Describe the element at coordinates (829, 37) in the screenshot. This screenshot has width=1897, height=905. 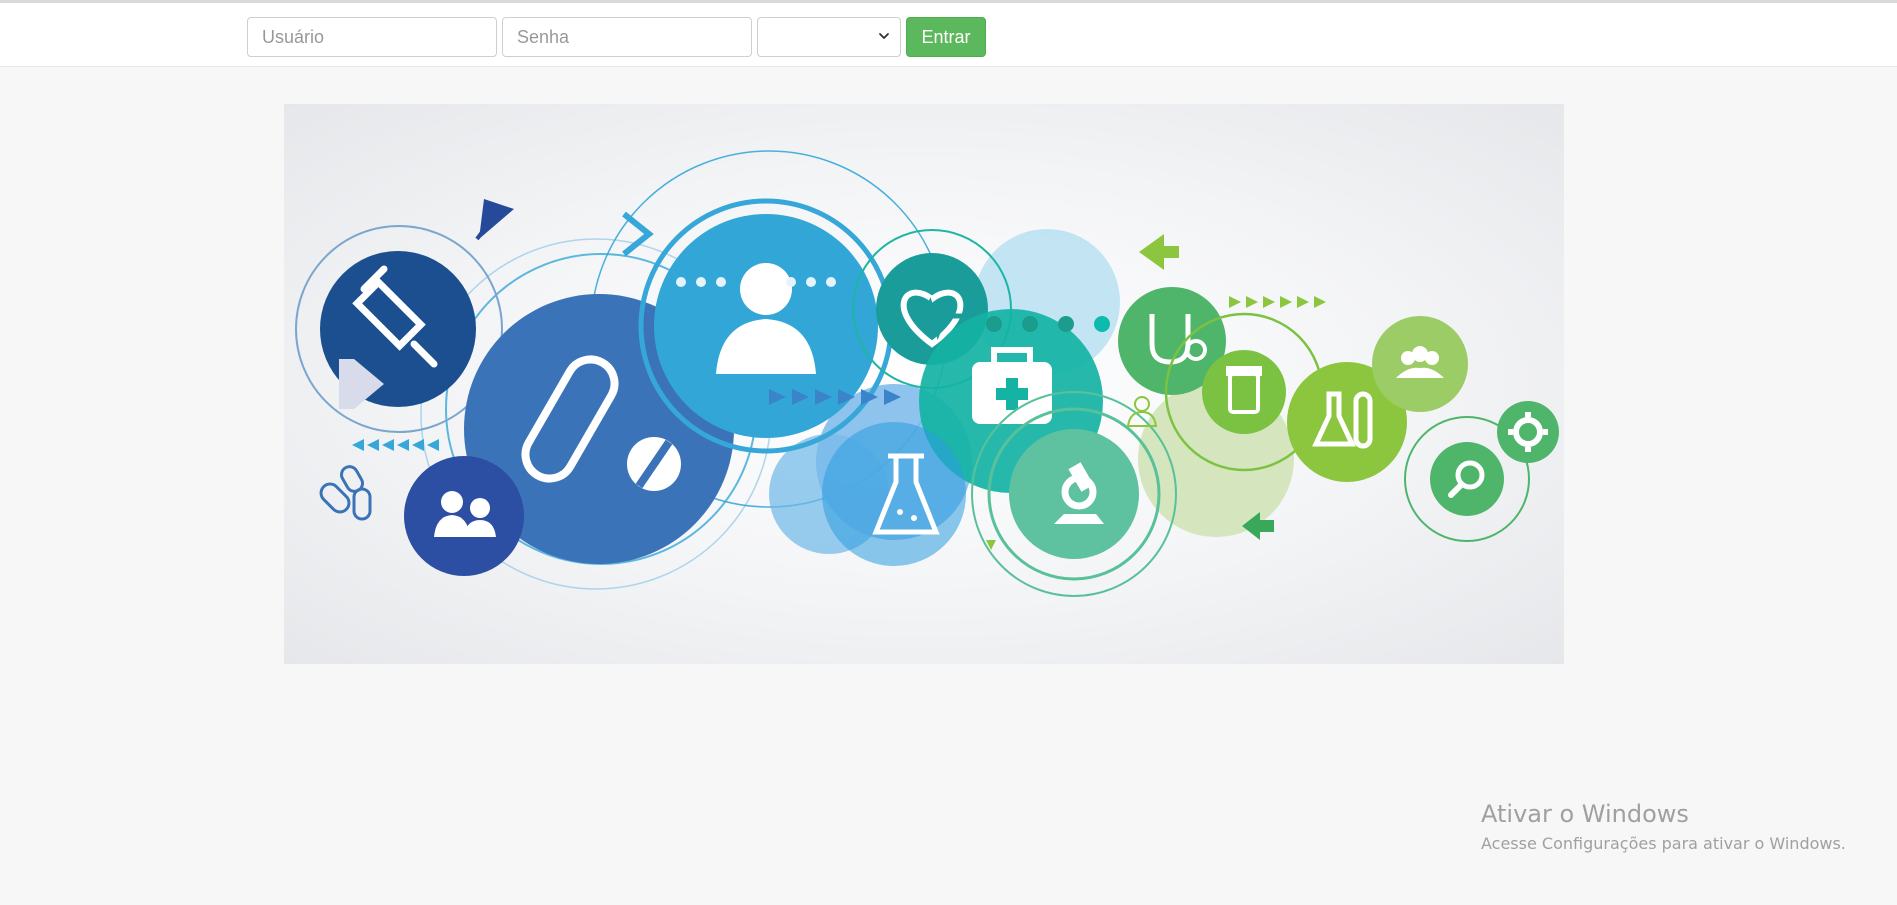
I see `profile-select` at that location.